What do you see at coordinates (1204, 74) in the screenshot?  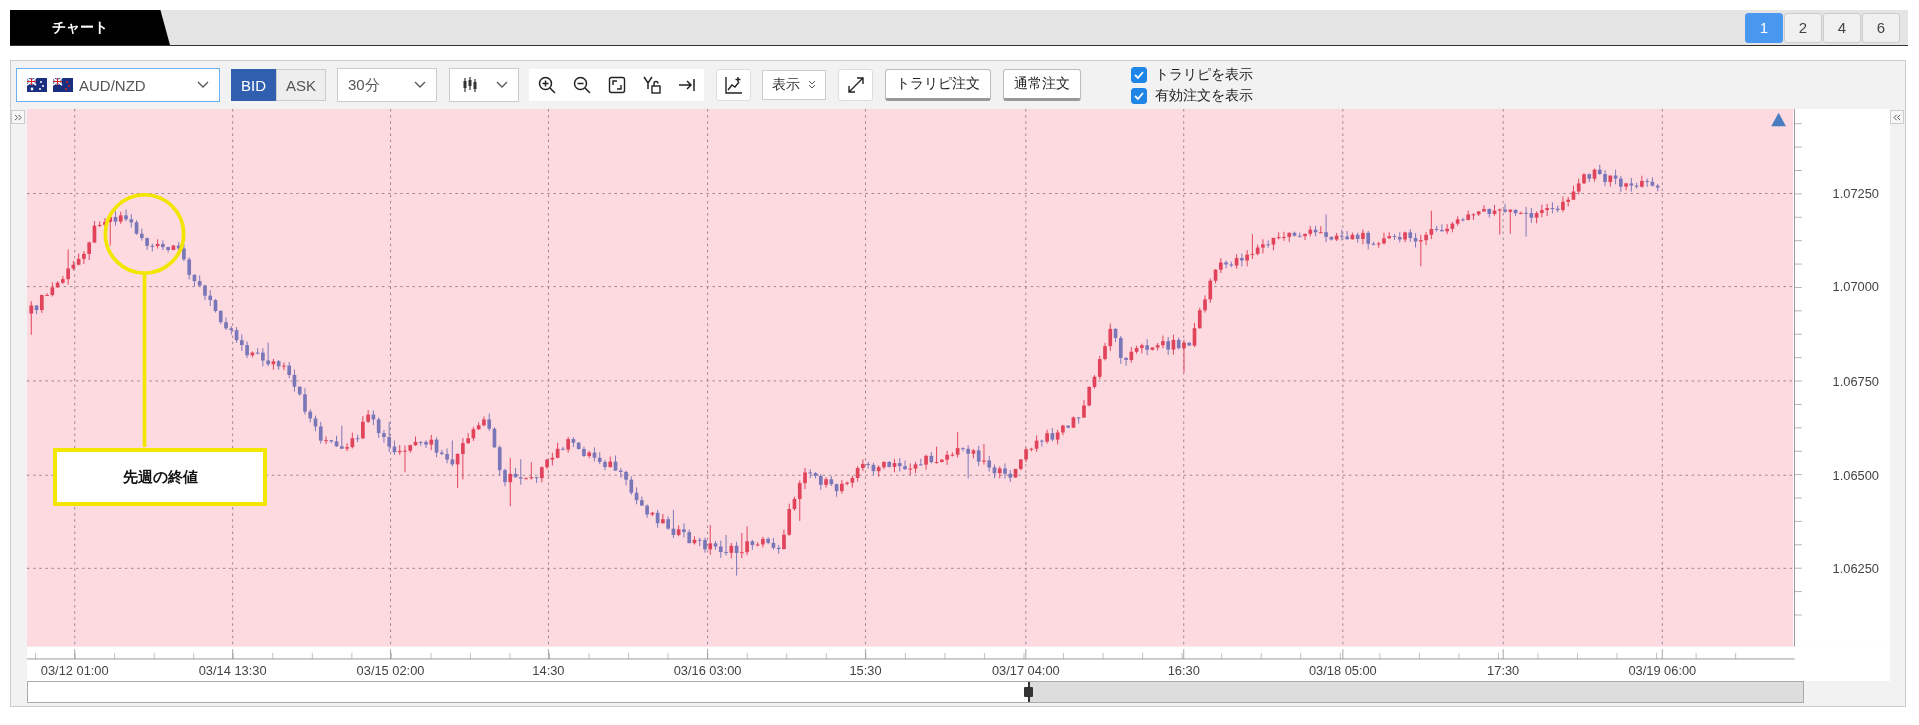 I see `checkbox-label: トラリピを表示` at bounding box center [1204, 74].